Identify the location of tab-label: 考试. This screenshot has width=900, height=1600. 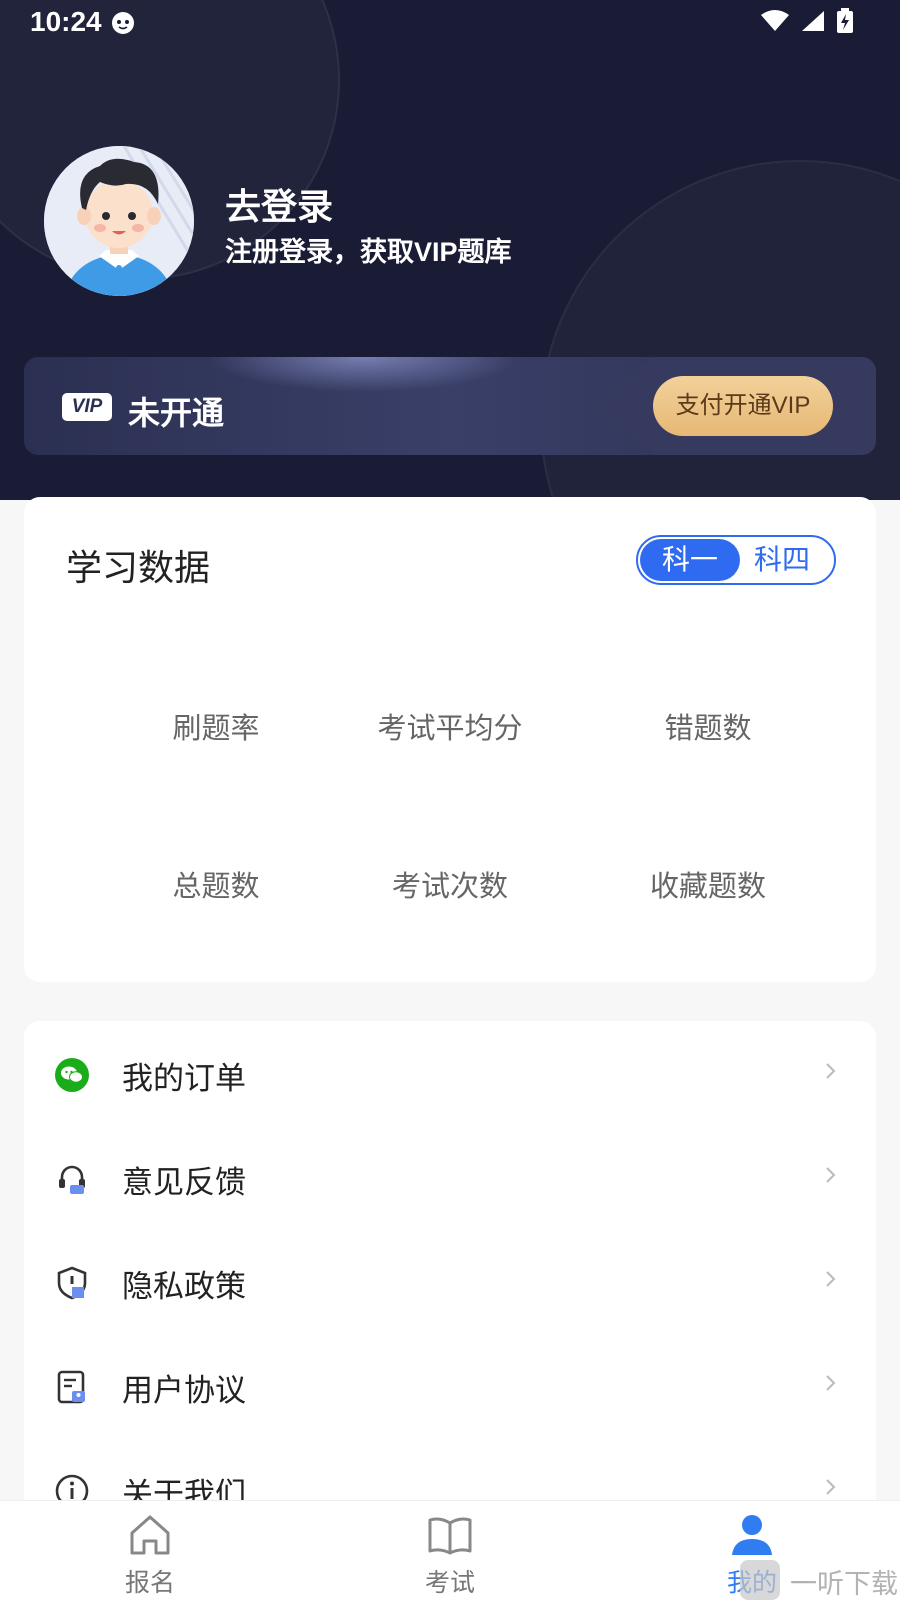
(449, 1583).